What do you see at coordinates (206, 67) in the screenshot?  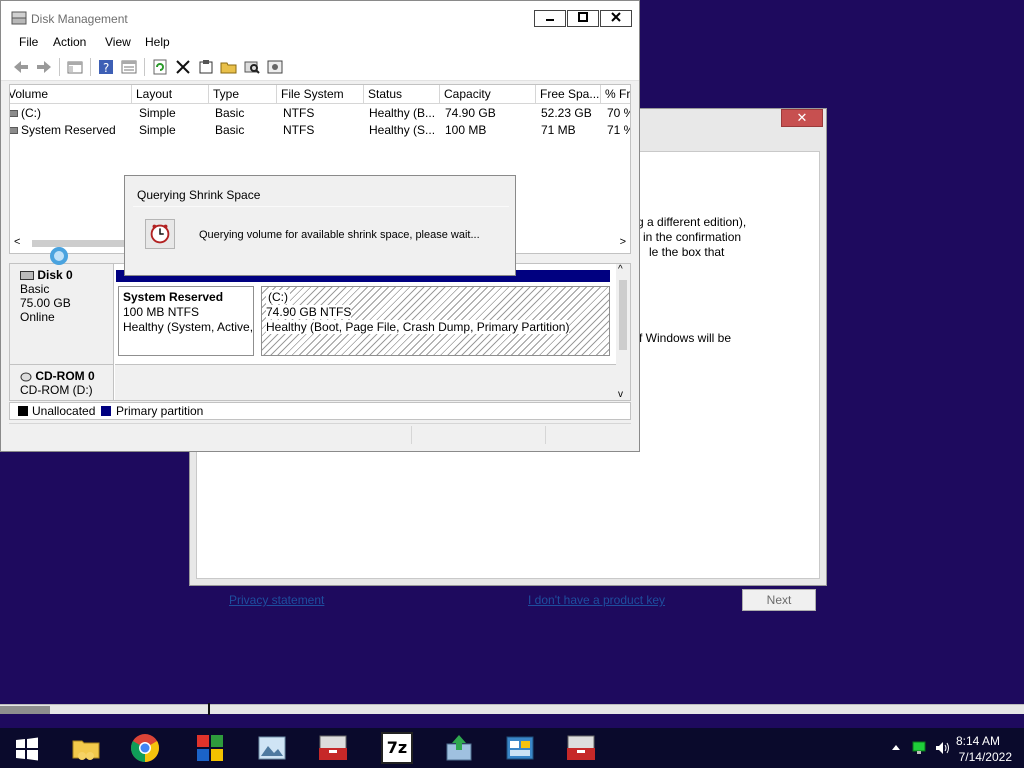 I see `properties-icon` at bounding box center [206, 67].